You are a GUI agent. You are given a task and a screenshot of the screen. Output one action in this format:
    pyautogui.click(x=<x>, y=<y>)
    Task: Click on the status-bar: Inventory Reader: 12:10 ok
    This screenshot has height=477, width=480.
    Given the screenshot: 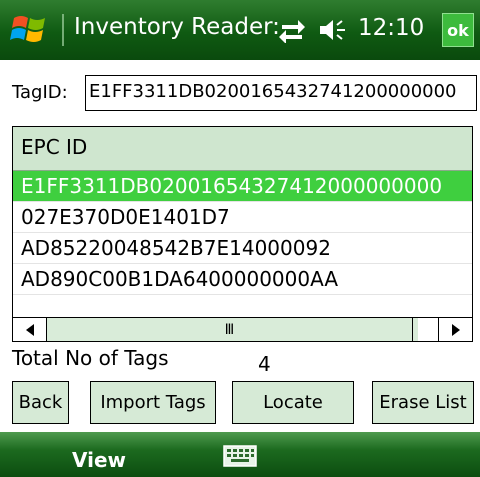 What is the action you would take?
    pyautogui.click(x=240, y=30)
    